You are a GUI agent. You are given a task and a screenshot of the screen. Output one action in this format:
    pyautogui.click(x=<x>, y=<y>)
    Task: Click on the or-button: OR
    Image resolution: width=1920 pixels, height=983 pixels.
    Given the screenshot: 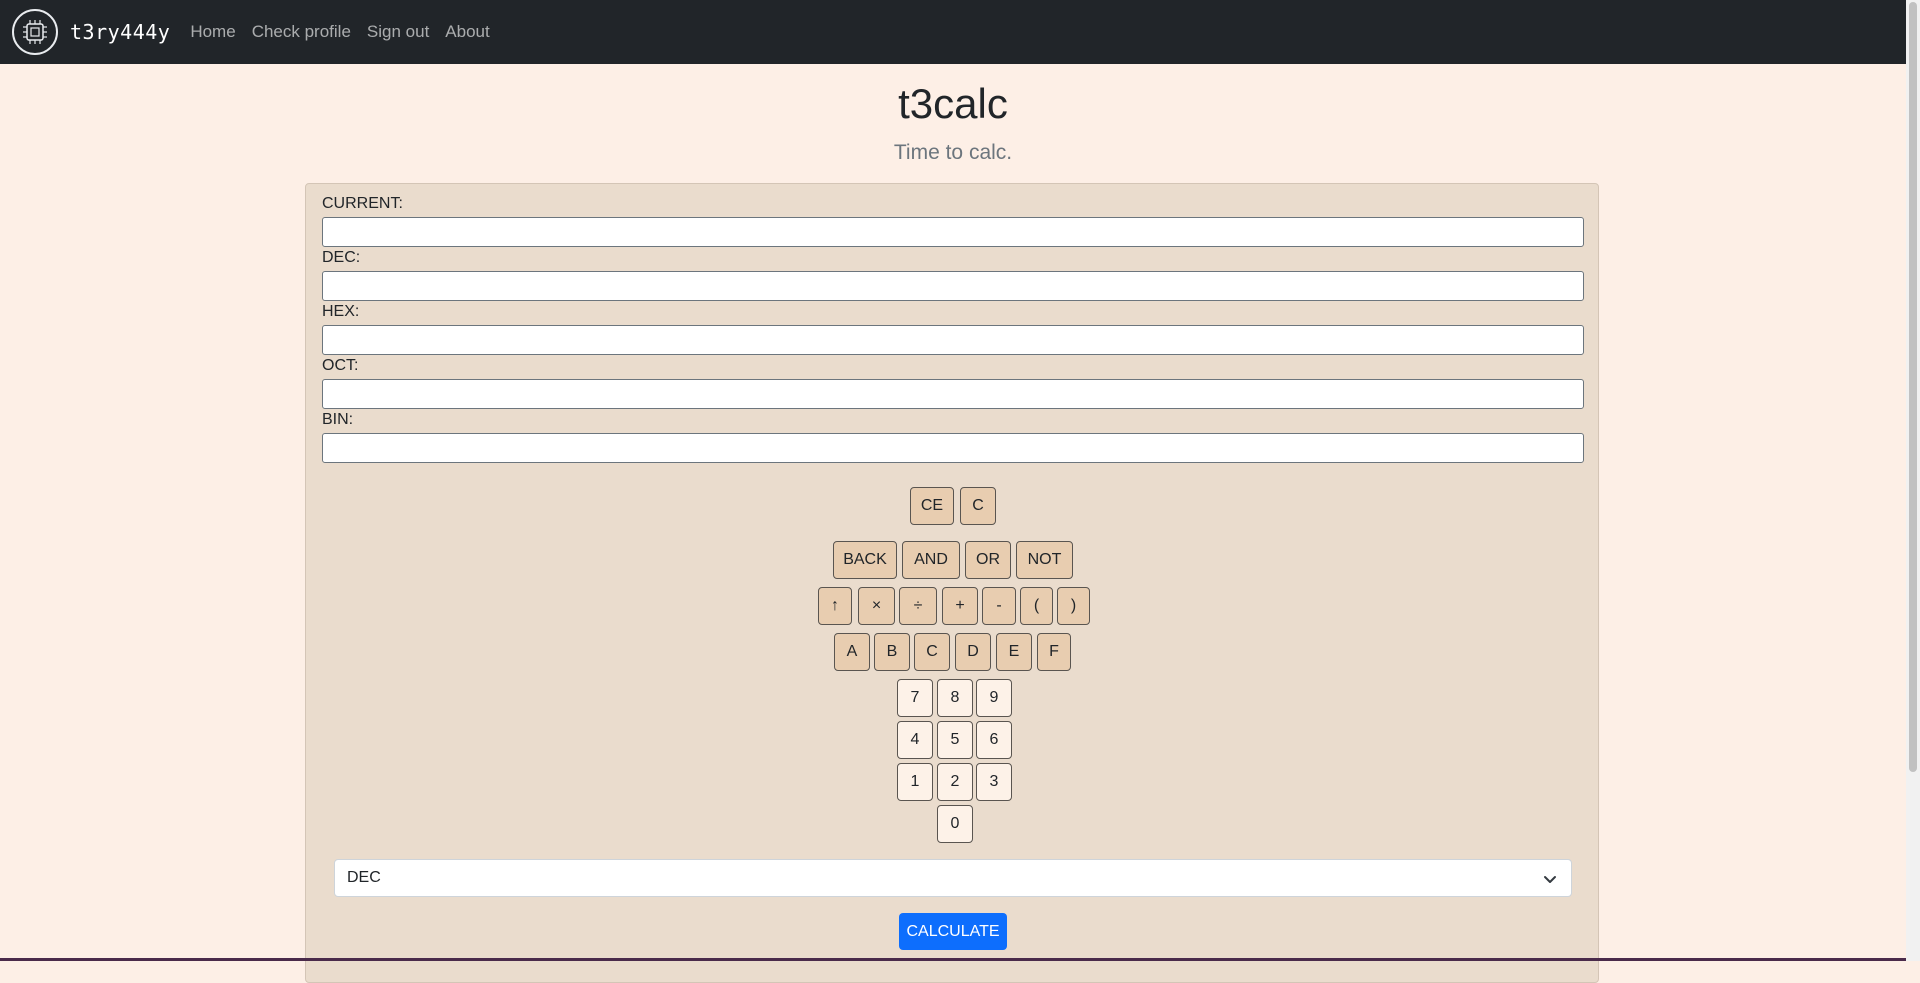 What is the action you would take?
    pyautogui.click(x=988, y=560)
    